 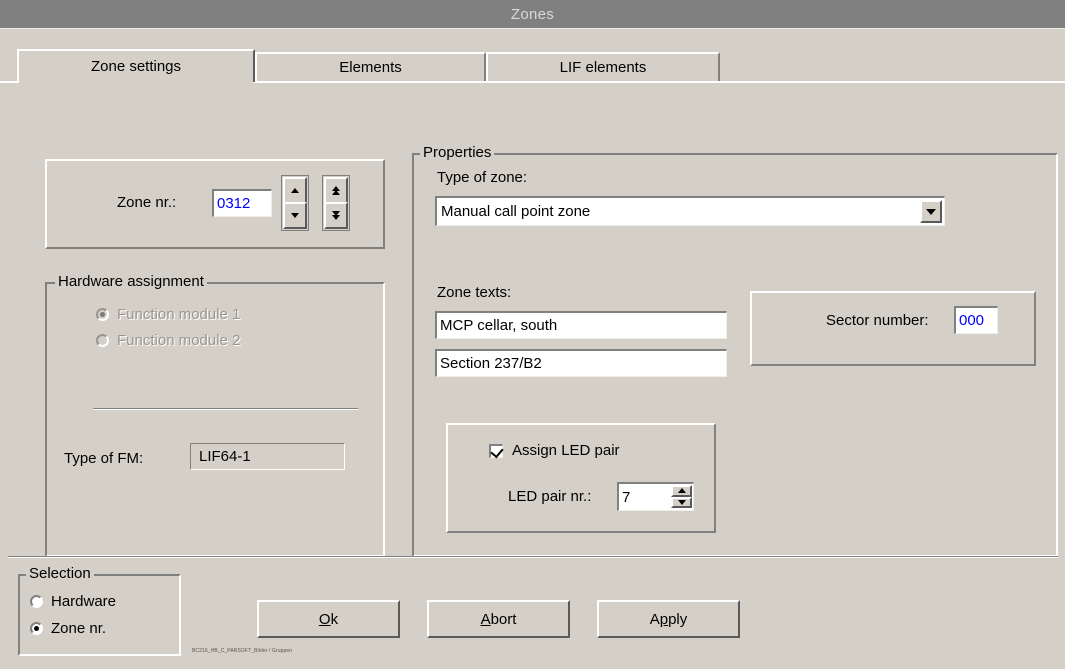 I want to click on ok-button-label: Ok, so click(x=328, y=619).